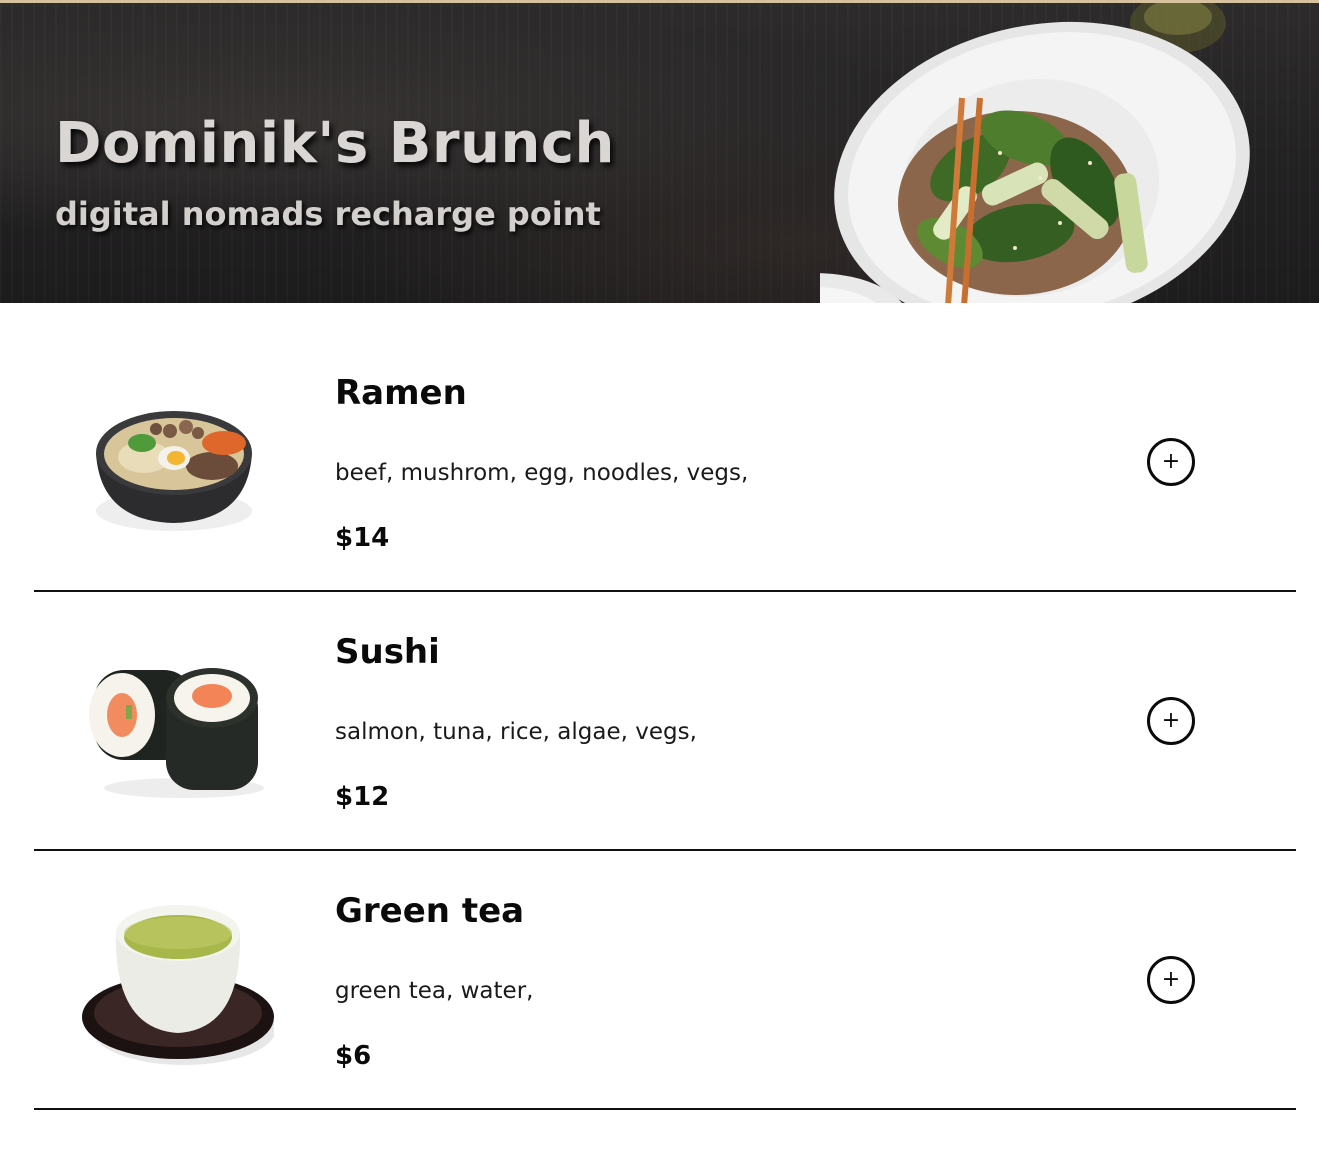  What do you see at coordinates (401, 393) in the screenshot?
I see `menu-item-name: Ramen` at bounding box center [401, 393].